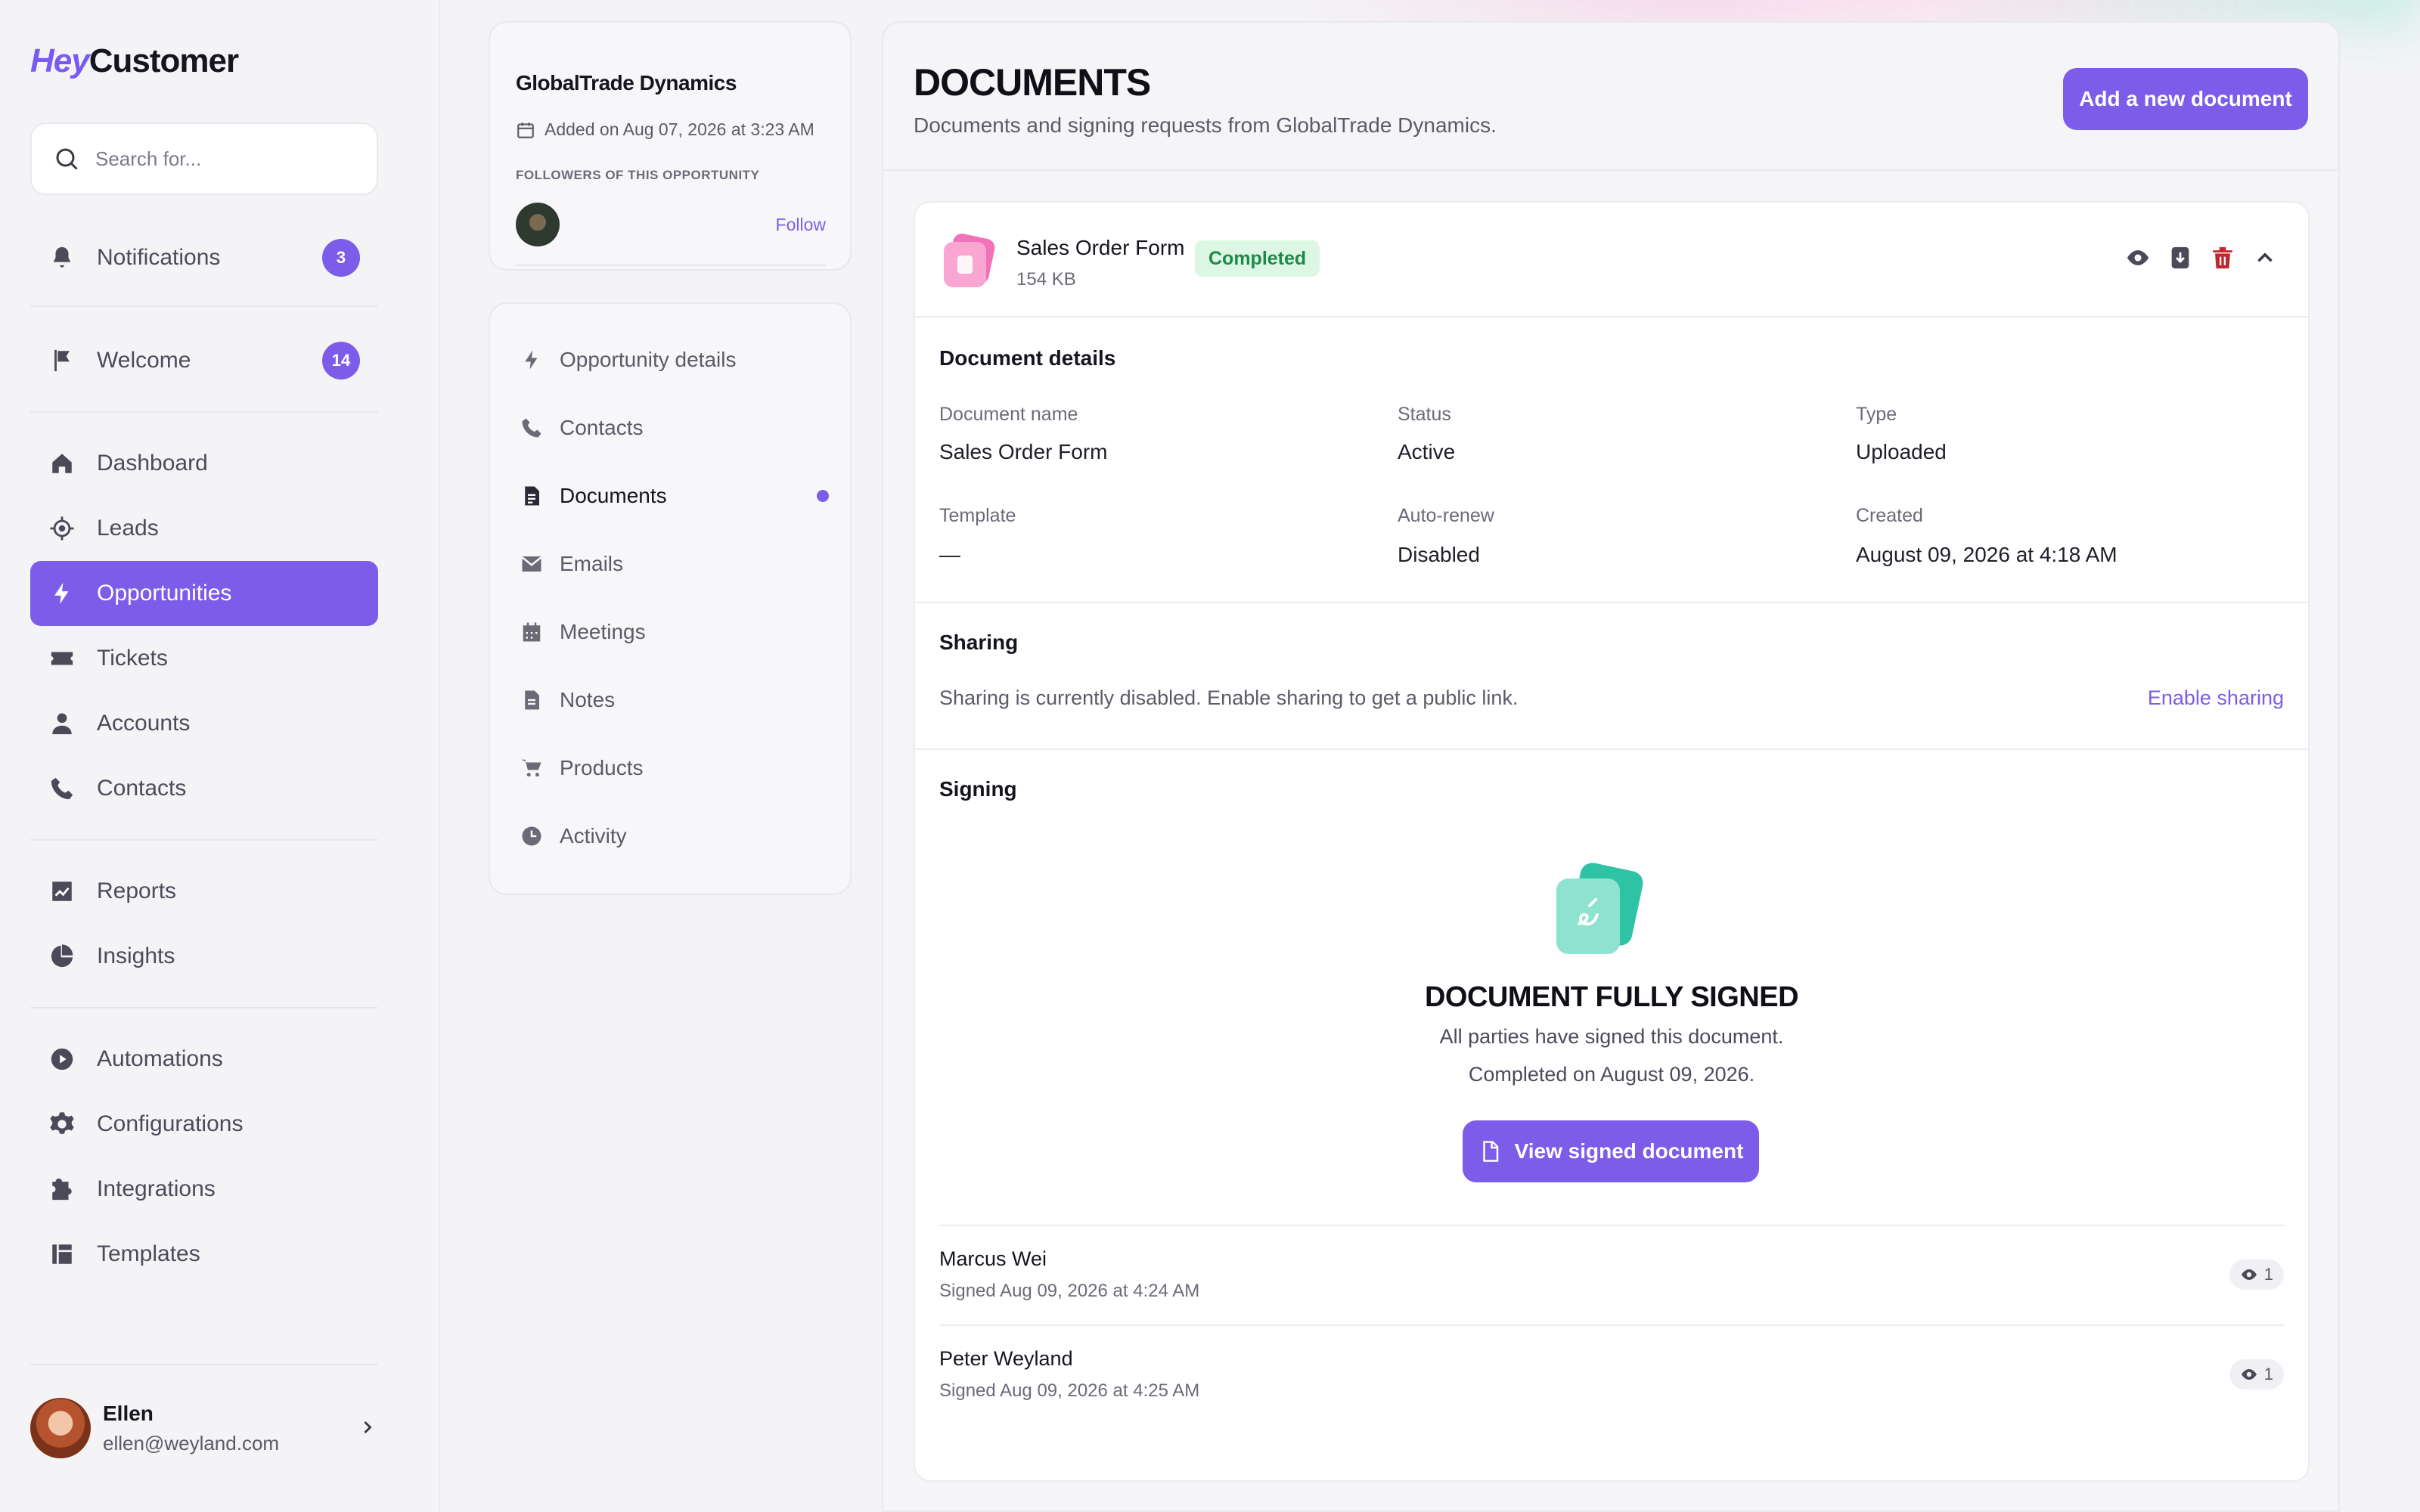  What do you see at coordinates (602, 427) in the screenshot?
I see `subnav-item-label: Contacts` at bounding box center [602, 427].